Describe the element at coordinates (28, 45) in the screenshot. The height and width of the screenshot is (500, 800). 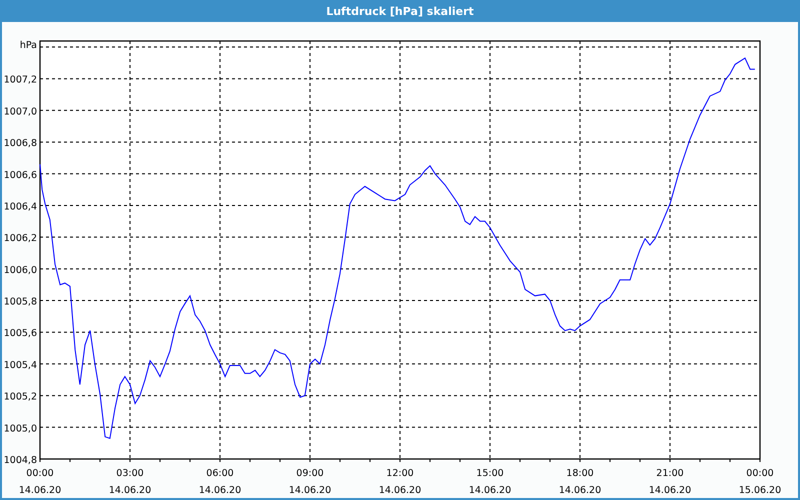
I see `y-axis-unit: hPa` at that location.